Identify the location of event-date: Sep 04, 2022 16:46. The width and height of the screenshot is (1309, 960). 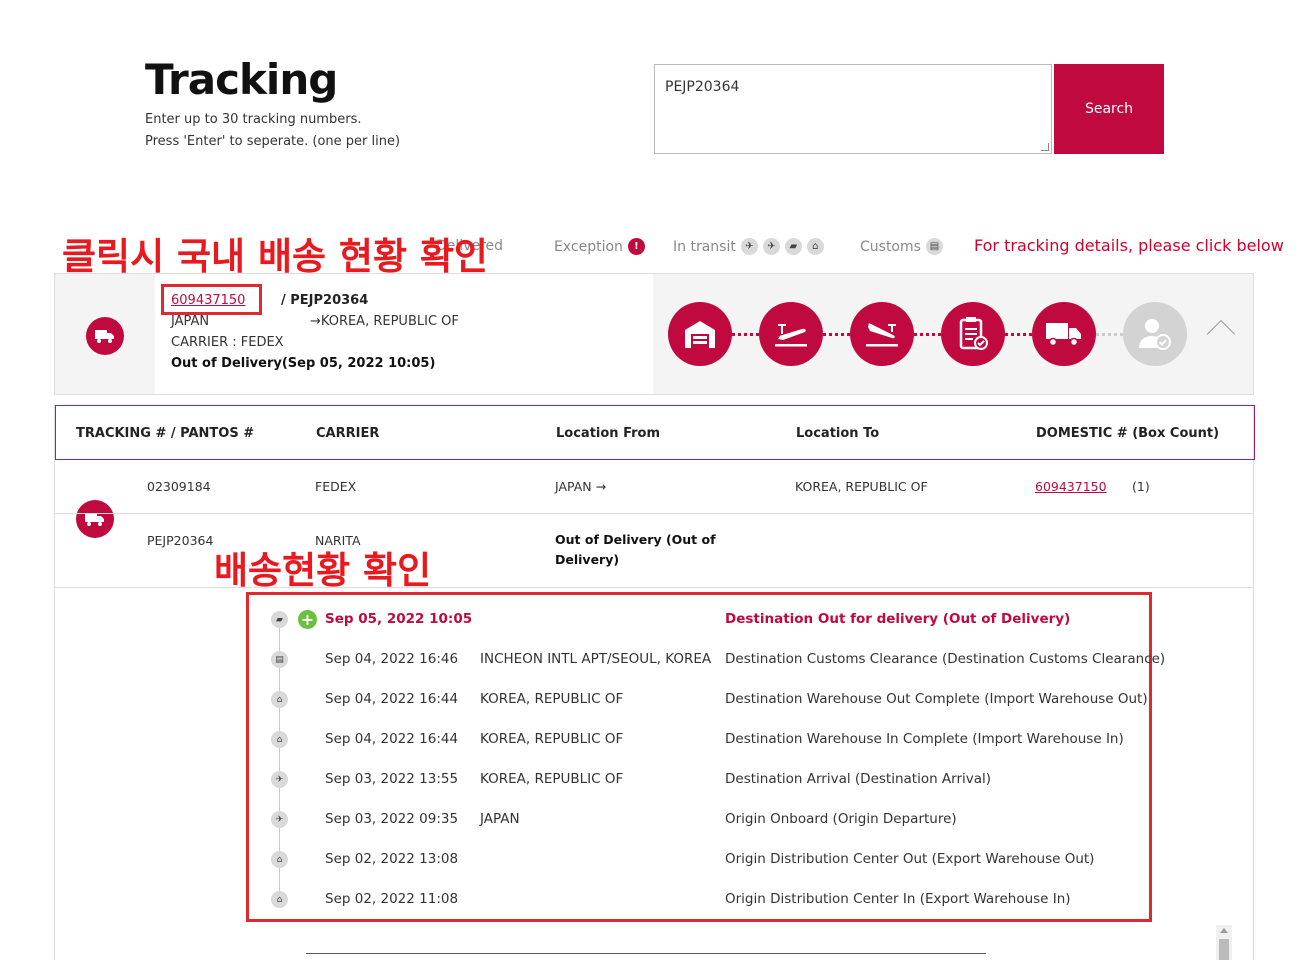
(392, 659).